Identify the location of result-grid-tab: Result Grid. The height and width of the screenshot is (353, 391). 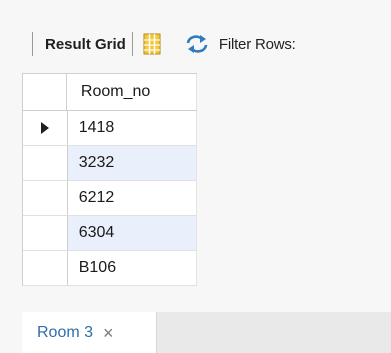
(85, 44).